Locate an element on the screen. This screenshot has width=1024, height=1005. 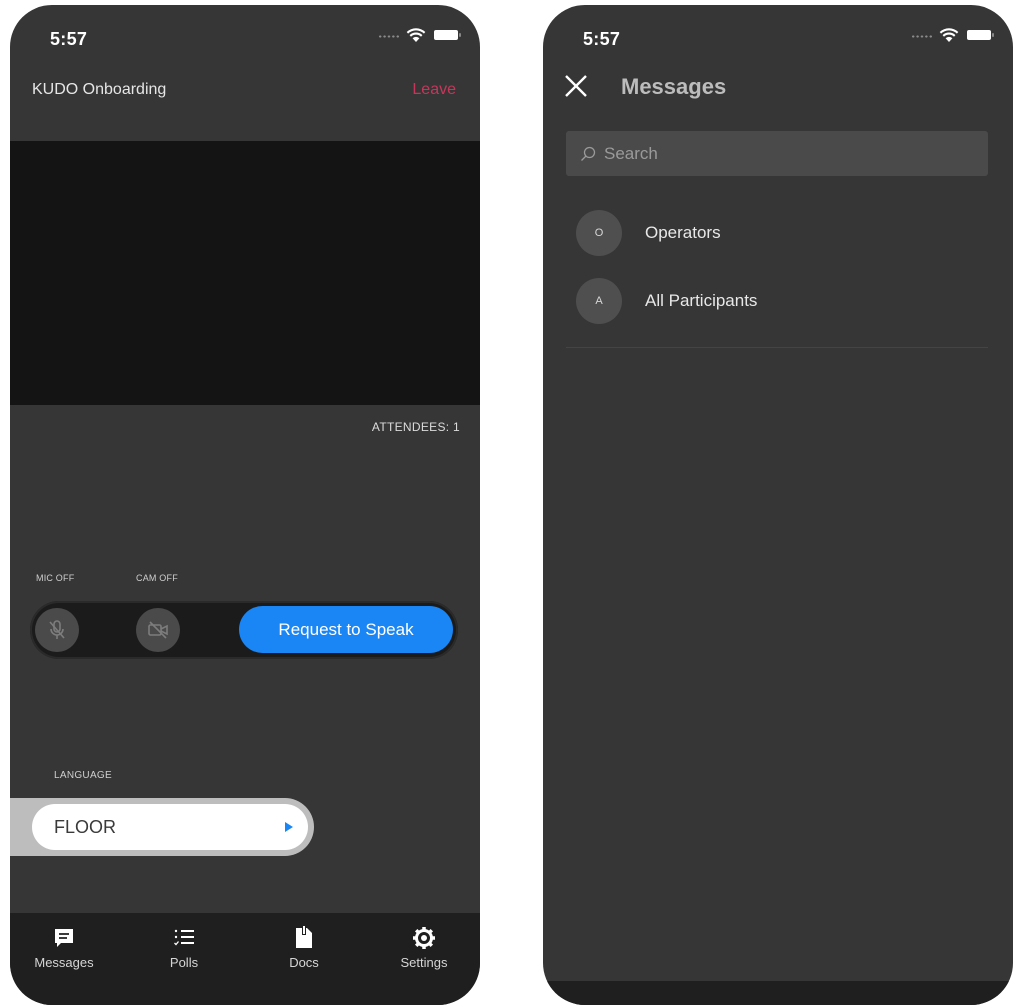
avatar: O is located at coordinates (599, 233).